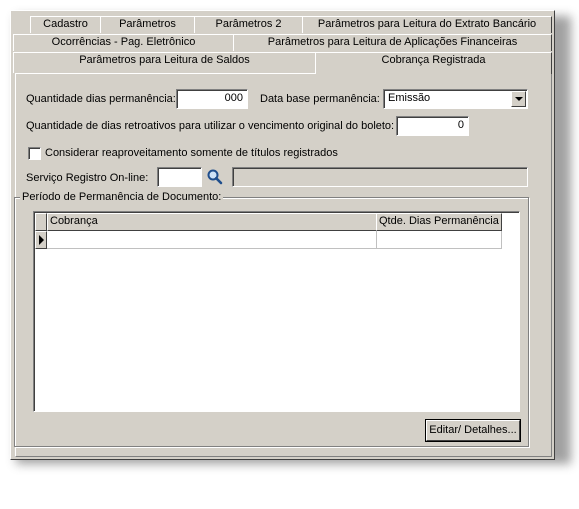  I want to click on chevron-down-icon, so click(518, 99).